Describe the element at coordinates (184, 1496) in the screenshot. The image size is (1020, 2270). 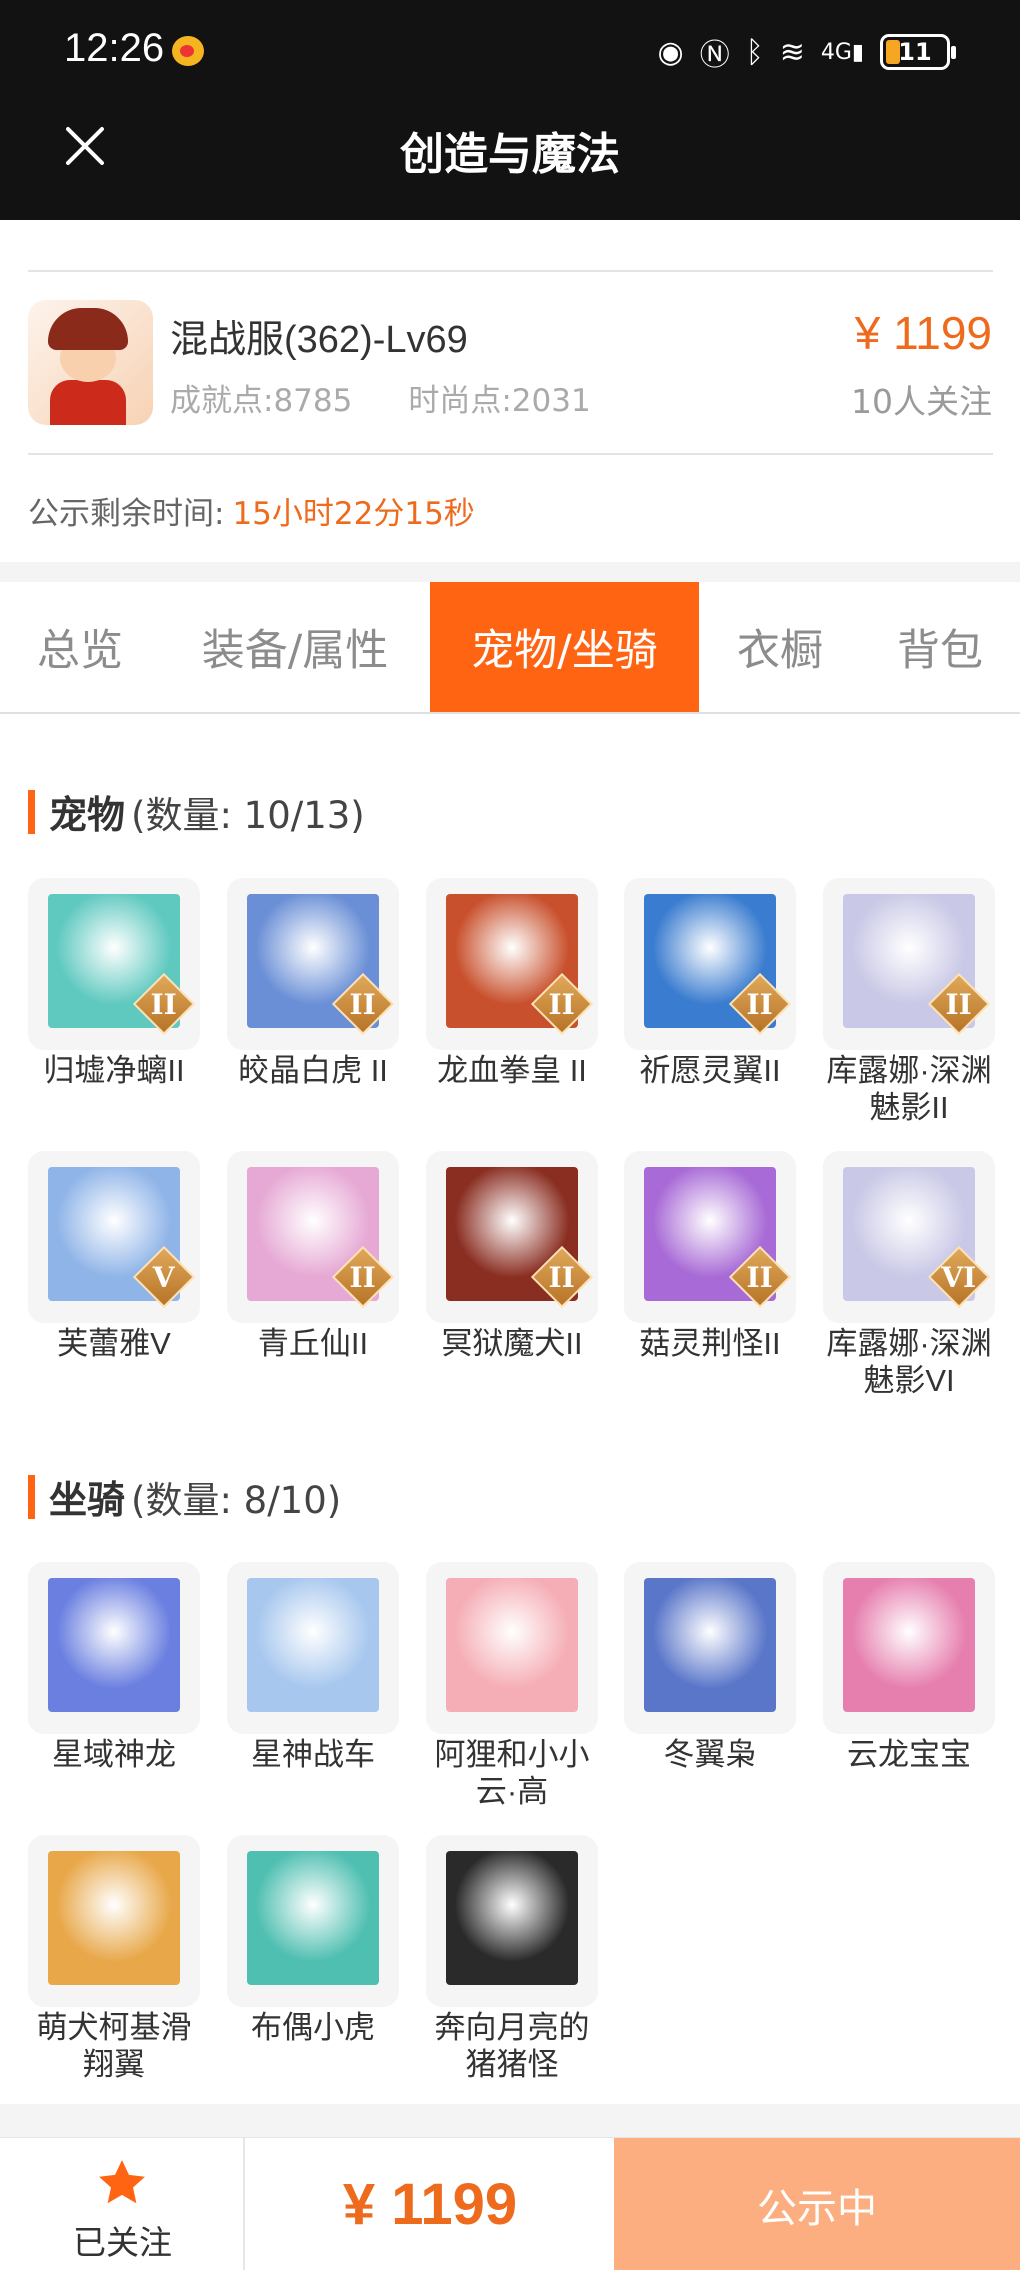
I see `mounts-section-title: 坐骑 (数量: 8/10)` at that location.